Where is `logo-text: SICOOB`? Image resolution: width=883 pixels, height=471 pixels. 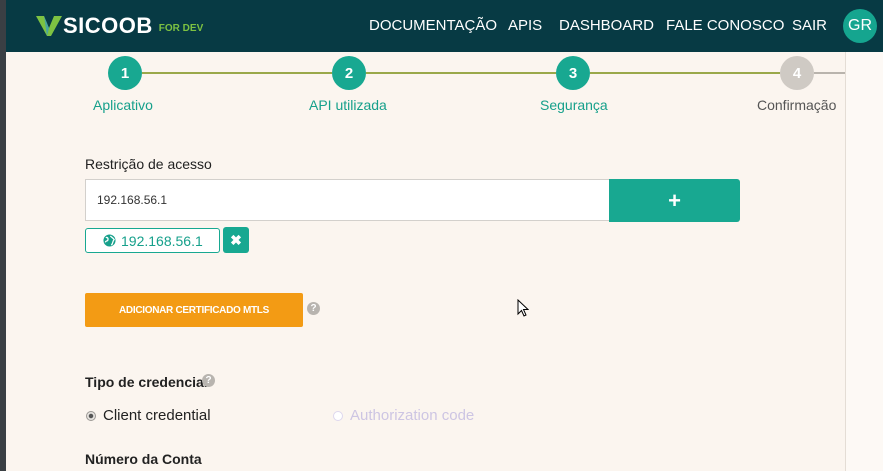 logo-text: SICOOB is located at coordinates (108, 25).